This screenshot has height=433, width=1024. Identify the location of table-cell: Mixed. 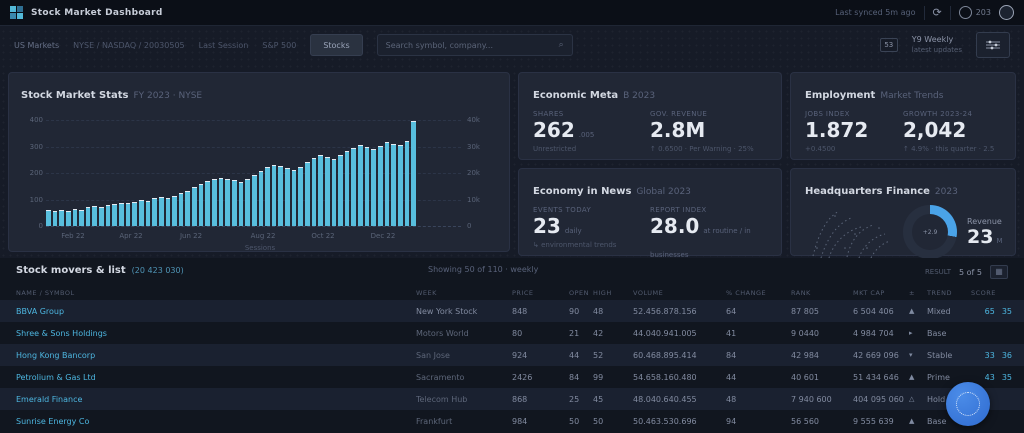
(939, 311).